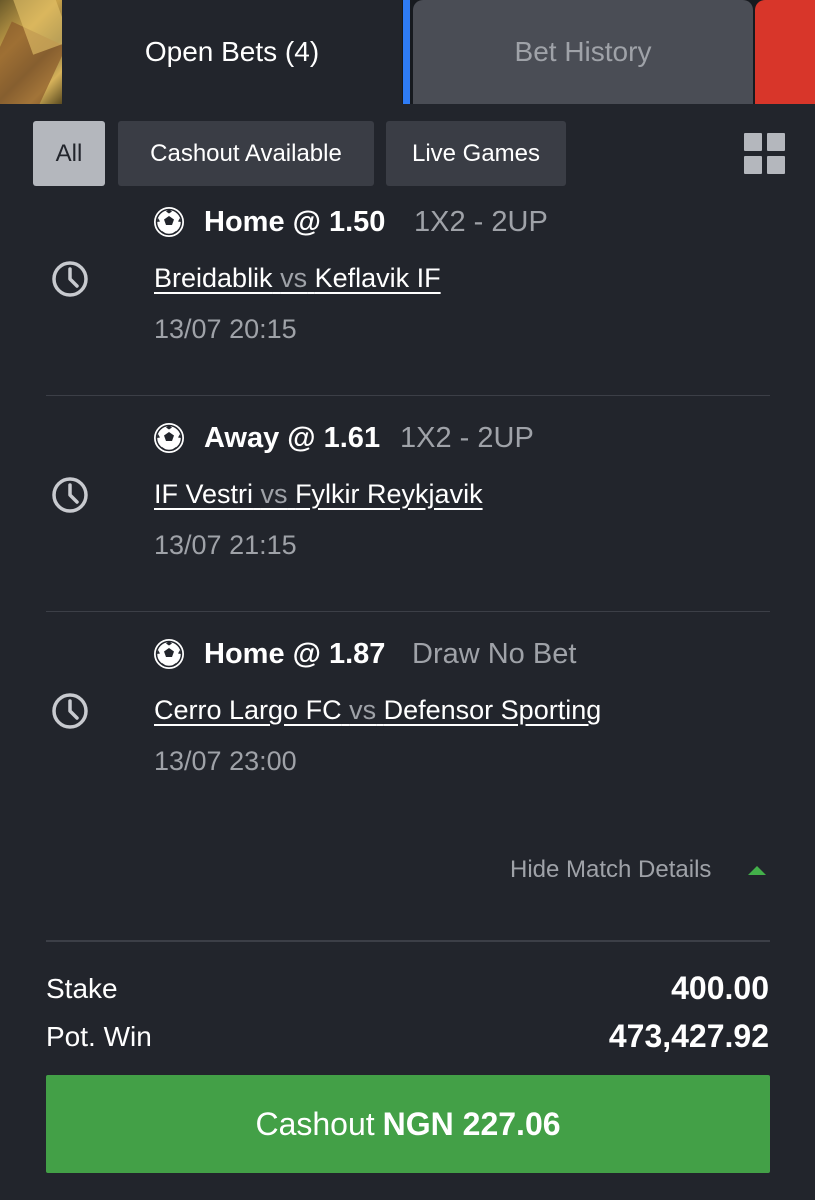 The image size is (815, 1200). What do you see at coordinates (292, 438) in the screenshot?
I see `selection-pick: Away @ 1.61` at bounding box center [292, 438].